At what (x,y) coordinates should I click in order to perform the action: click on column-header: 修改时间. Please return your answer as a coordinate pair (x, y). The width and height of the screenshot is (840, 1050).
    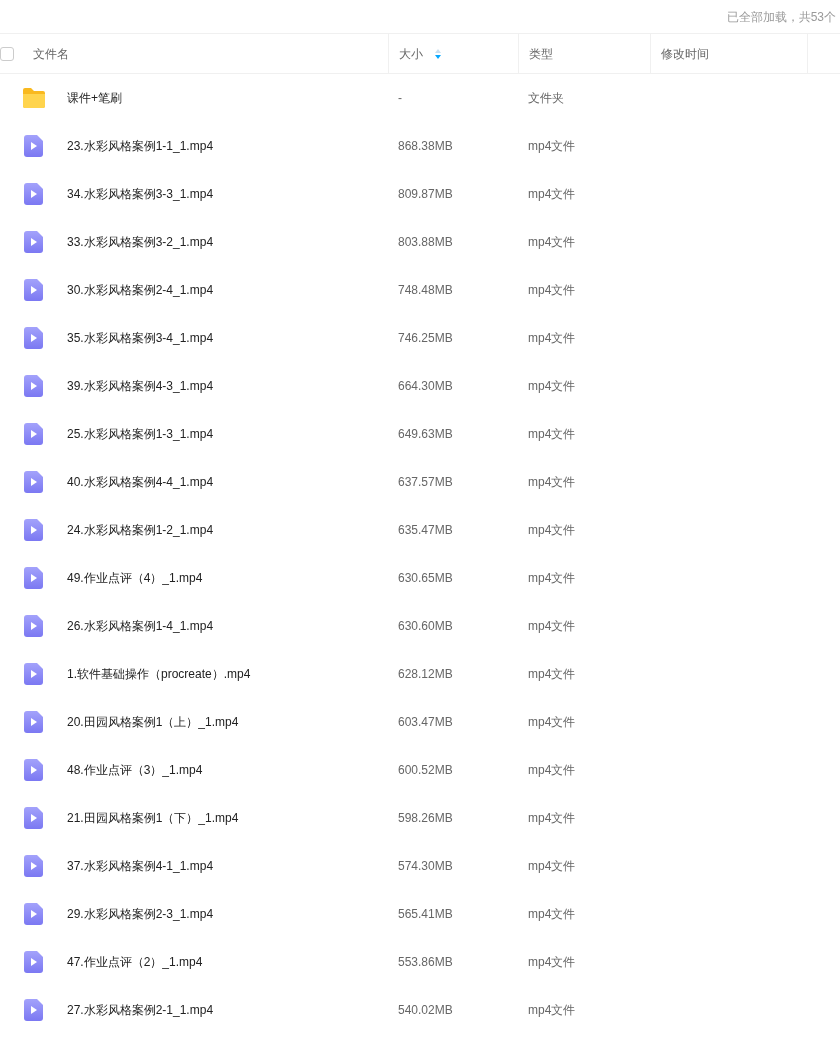
    Looking at the image, I should click on (685, 53).